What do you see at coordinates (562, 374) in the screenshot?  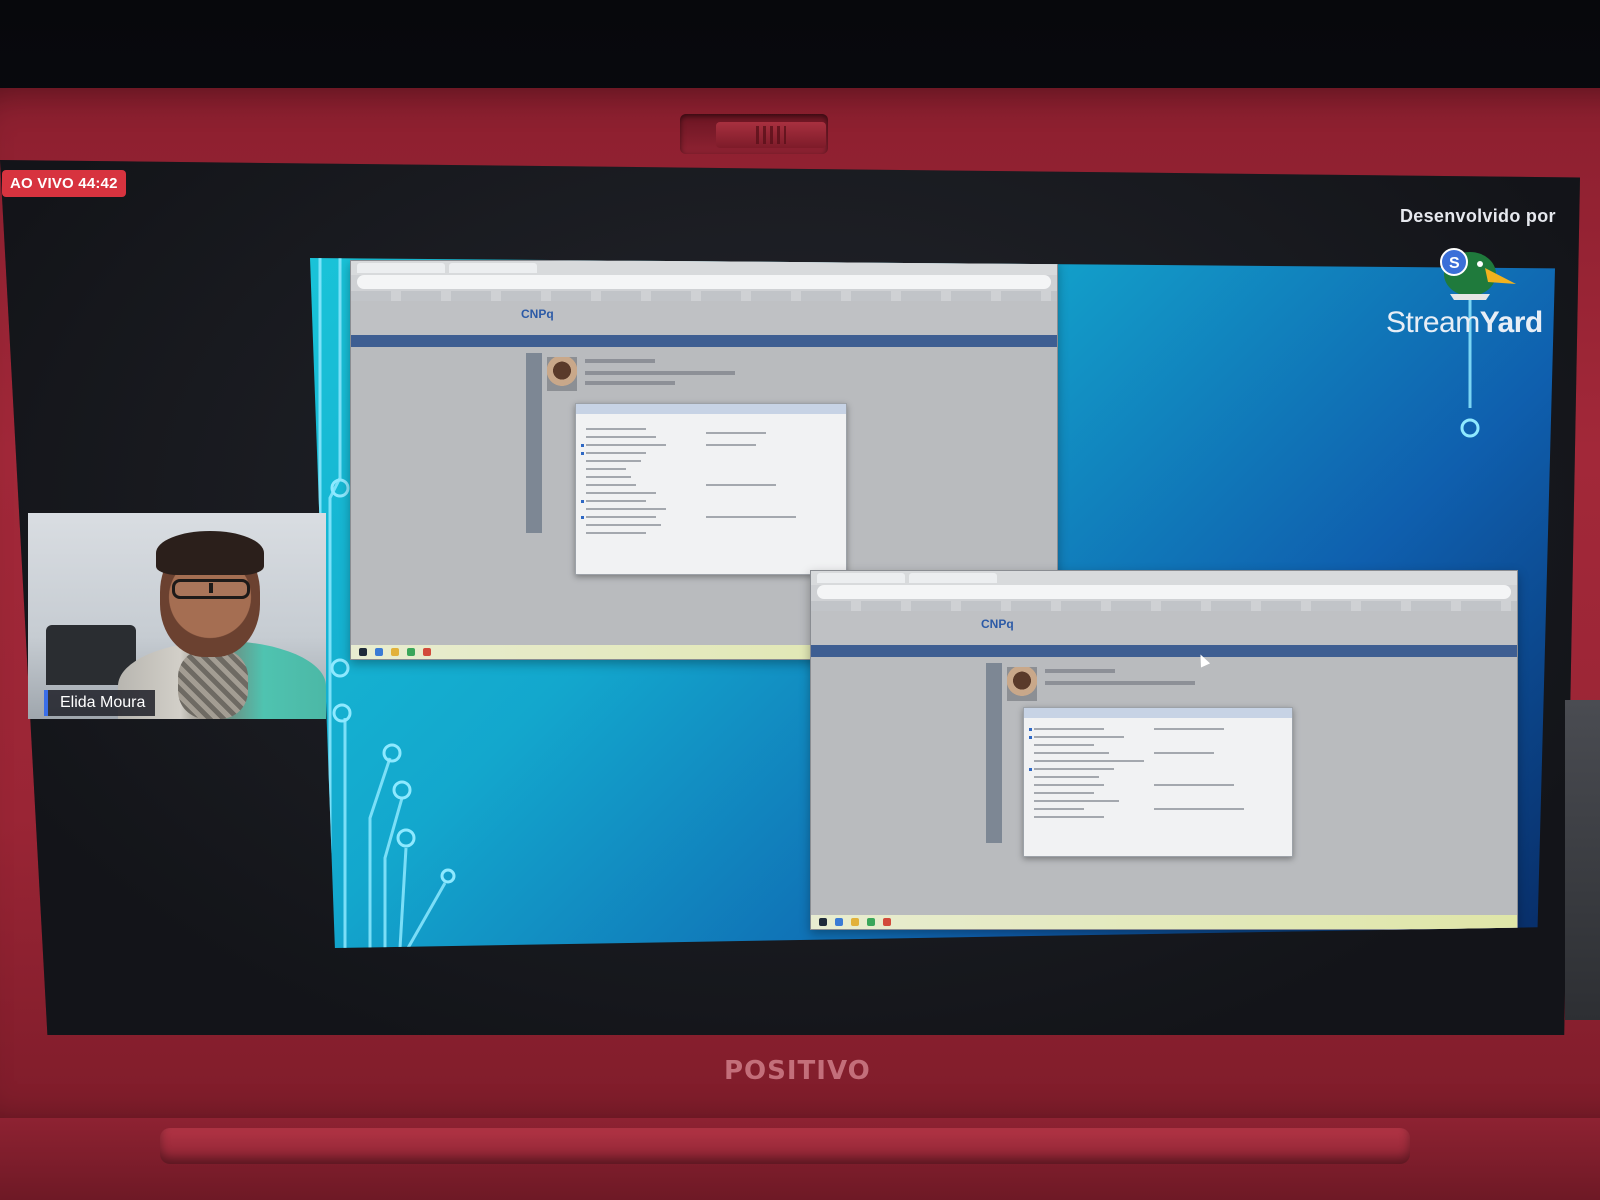 I see `profile-photo` at bounding box center [562, 374].